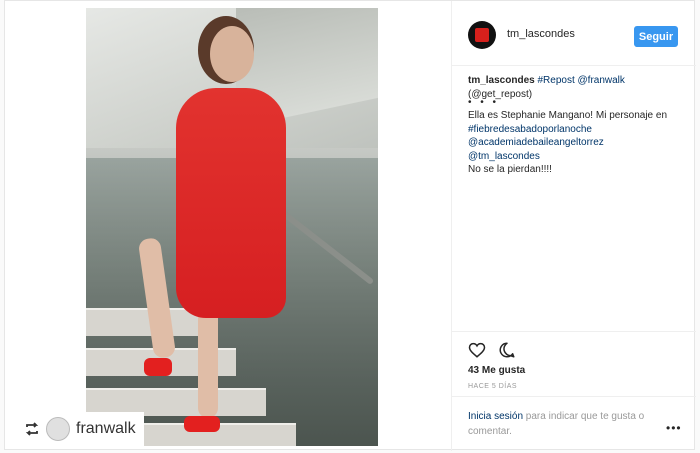  What do you see at coordinates (555, 80) in the screenshot?
I see `caption-hashtag: #Repost` at bounding box center [555, 80].